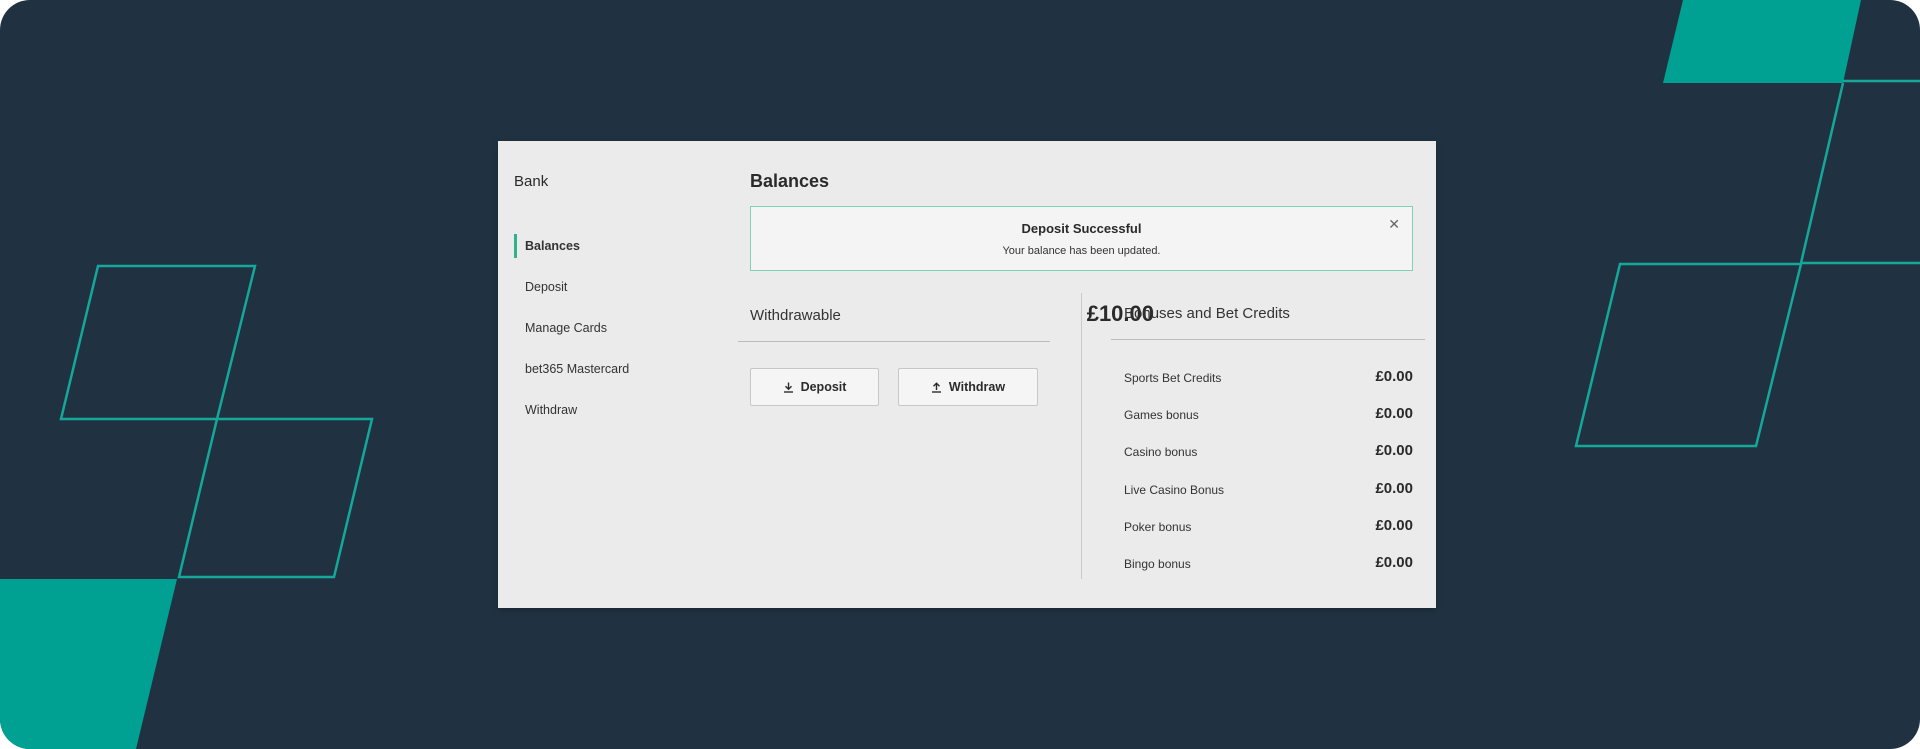 The width and height of the screenshot is (1920, 749). I want to click on bonus-row: Sports Bet Credits £0.00, so click(1268, 377).